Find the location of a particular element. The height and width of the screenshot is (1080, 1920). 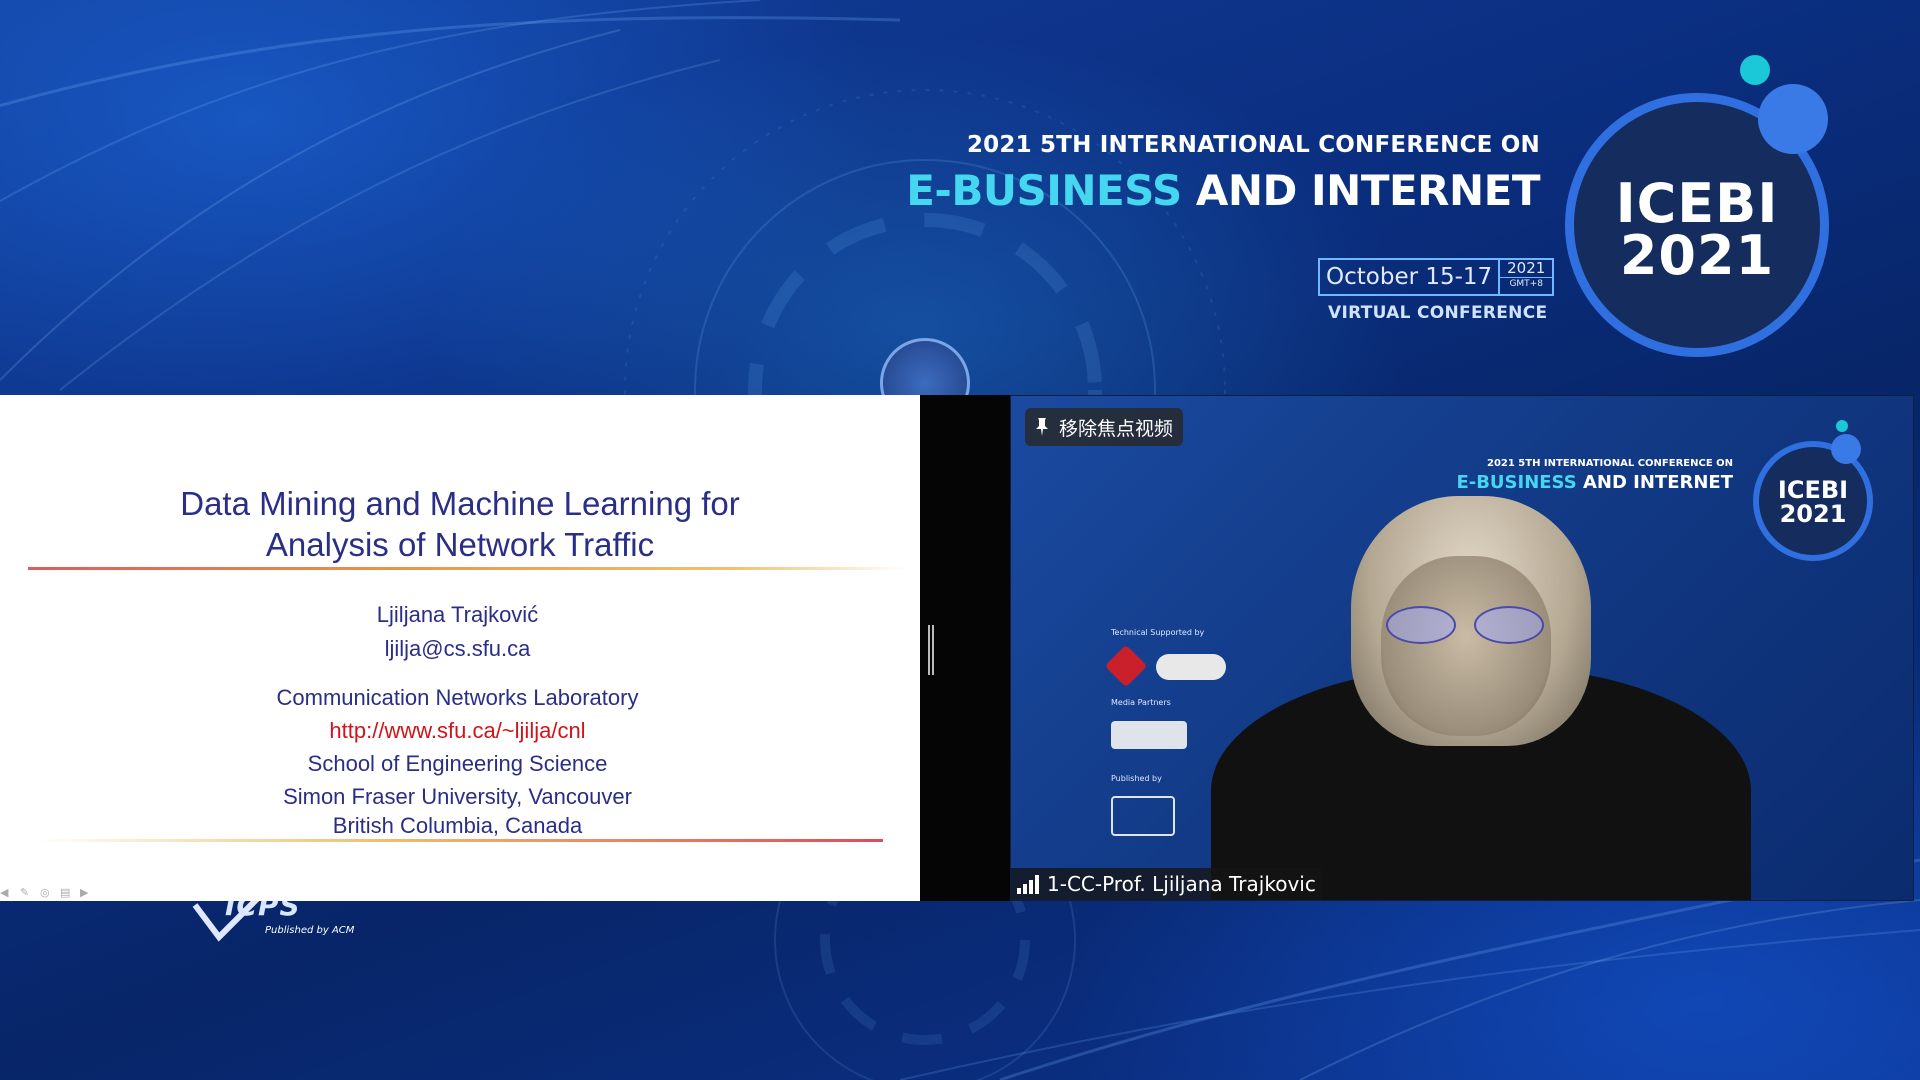

slide-toolbar: ◀ ✎ ◎ ▤ ▶ is located at coordinates (47, 893).